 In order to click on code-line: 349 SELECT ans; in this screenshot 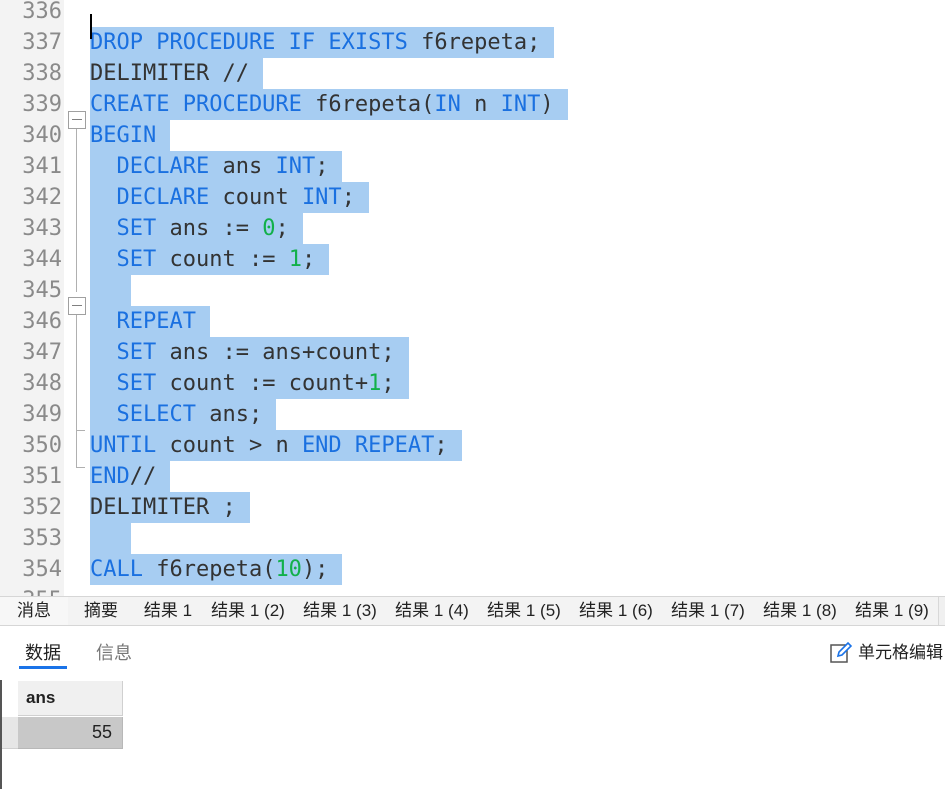, I will do `click(472, 414)`.